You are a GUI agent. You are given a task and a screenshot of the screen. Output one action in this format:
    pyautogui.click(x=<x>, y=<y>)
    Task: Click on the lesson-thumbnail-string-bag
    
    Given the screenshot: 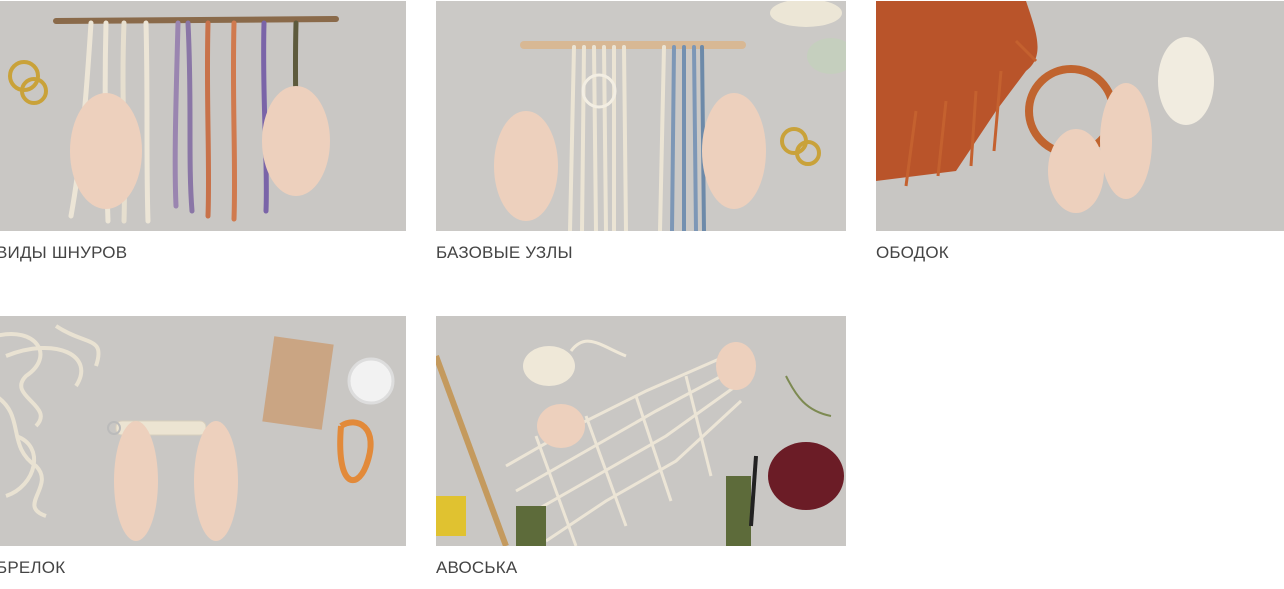 What is the action you would take?
    pyautogui.click(x=641, y=431)
    